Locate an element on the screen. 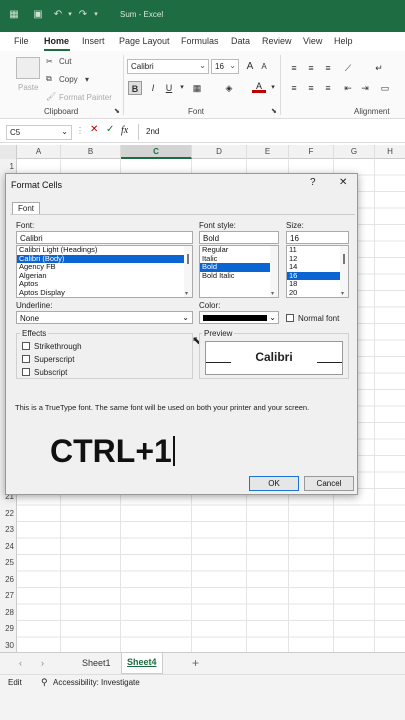  normal-font-label: Normal font is located at coordinates (318, 318).